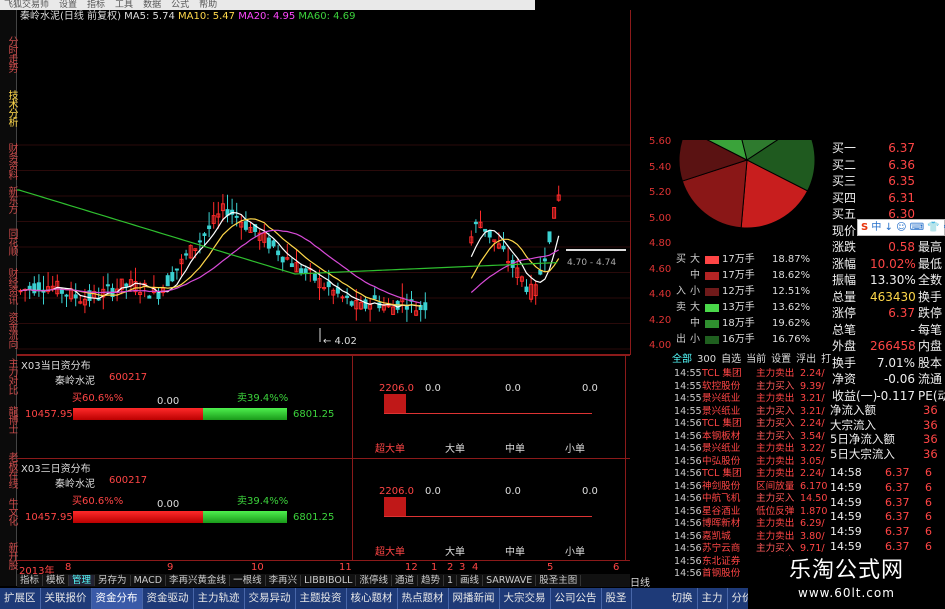 The image size is (945, 609). Describe the element at coordinates (751, 412) in the screenshot. I see `alert-row: 14:55 景兴纸业 主力买入 3.21/` at that location.